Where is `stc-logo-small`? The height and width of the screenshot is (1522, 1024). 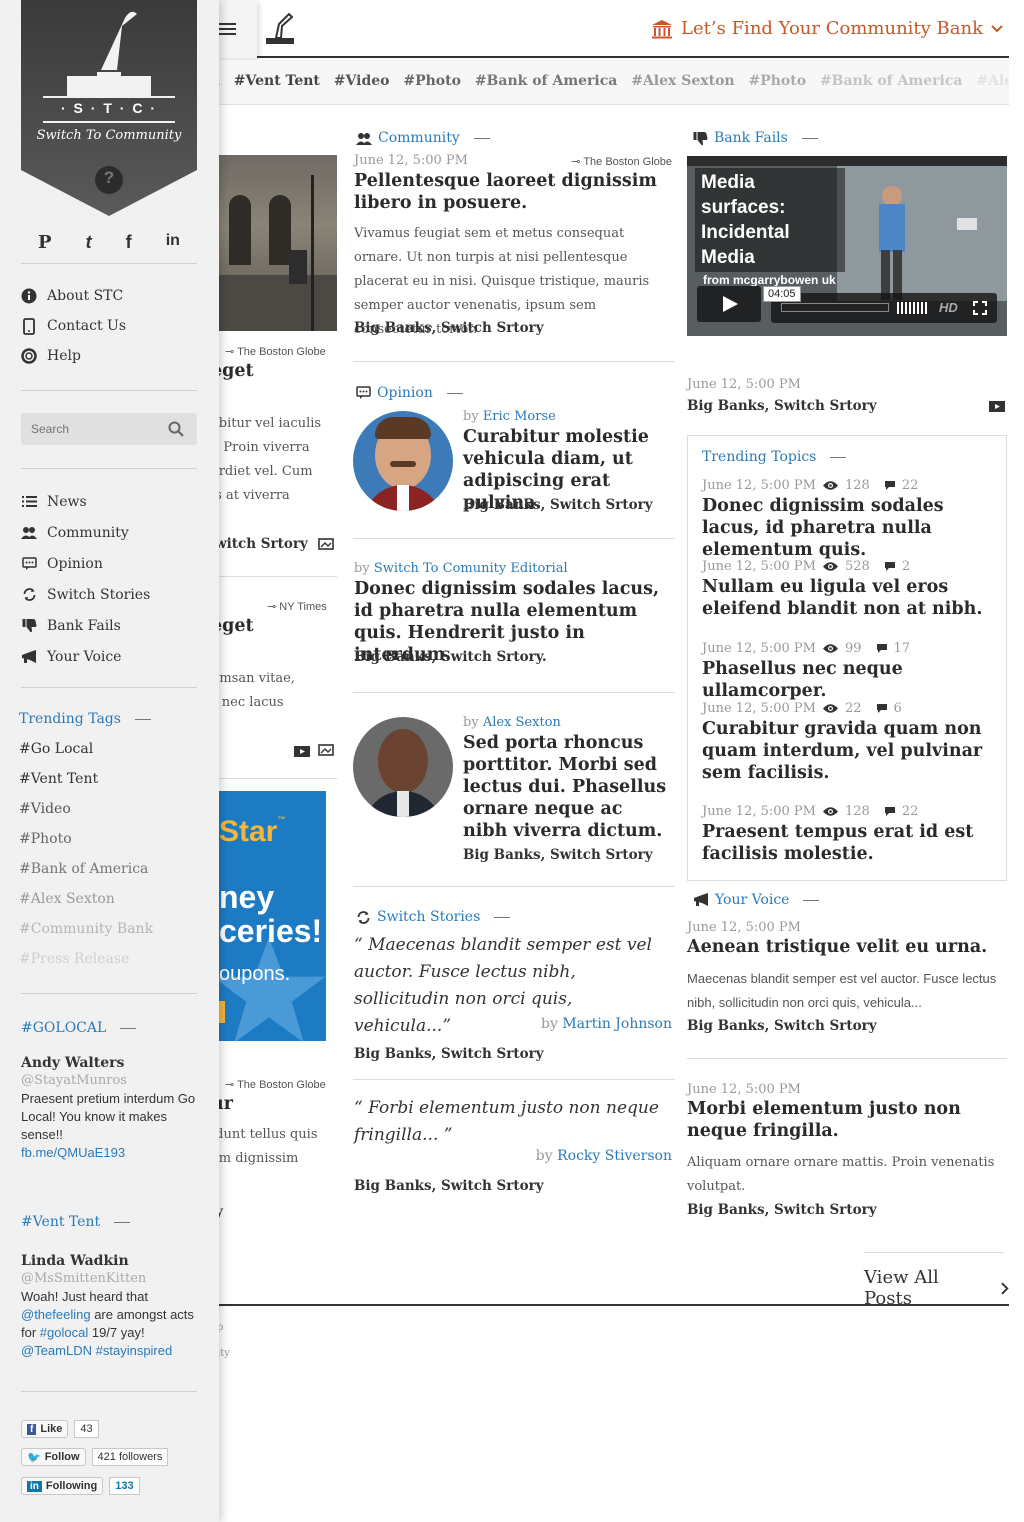
stc-logo-small is located at coordinates (280, 29).